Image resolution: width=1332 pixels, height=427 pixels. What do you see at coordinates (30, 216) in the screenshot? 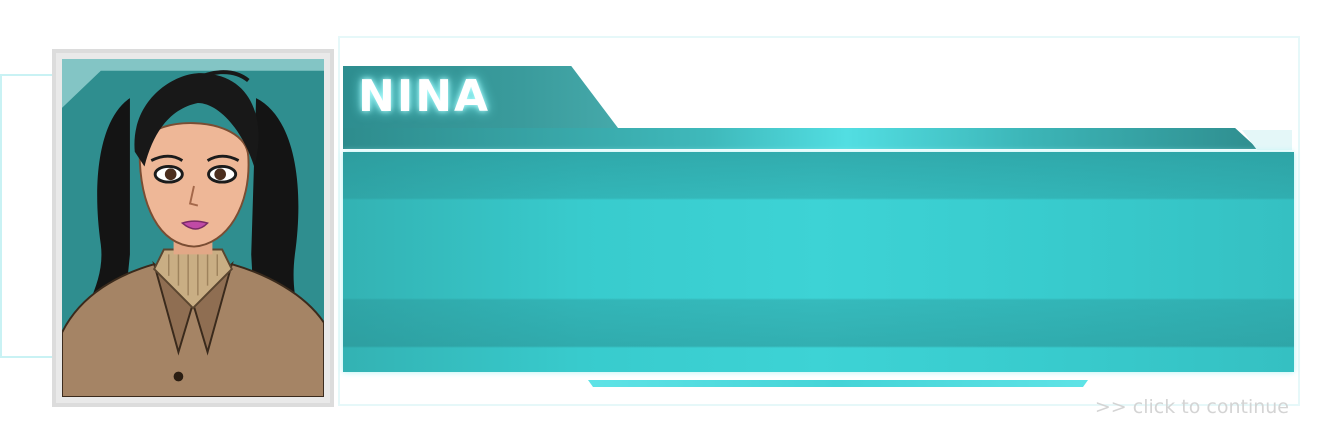
I see `left-glow-frame` at bounding box center [30, 216].